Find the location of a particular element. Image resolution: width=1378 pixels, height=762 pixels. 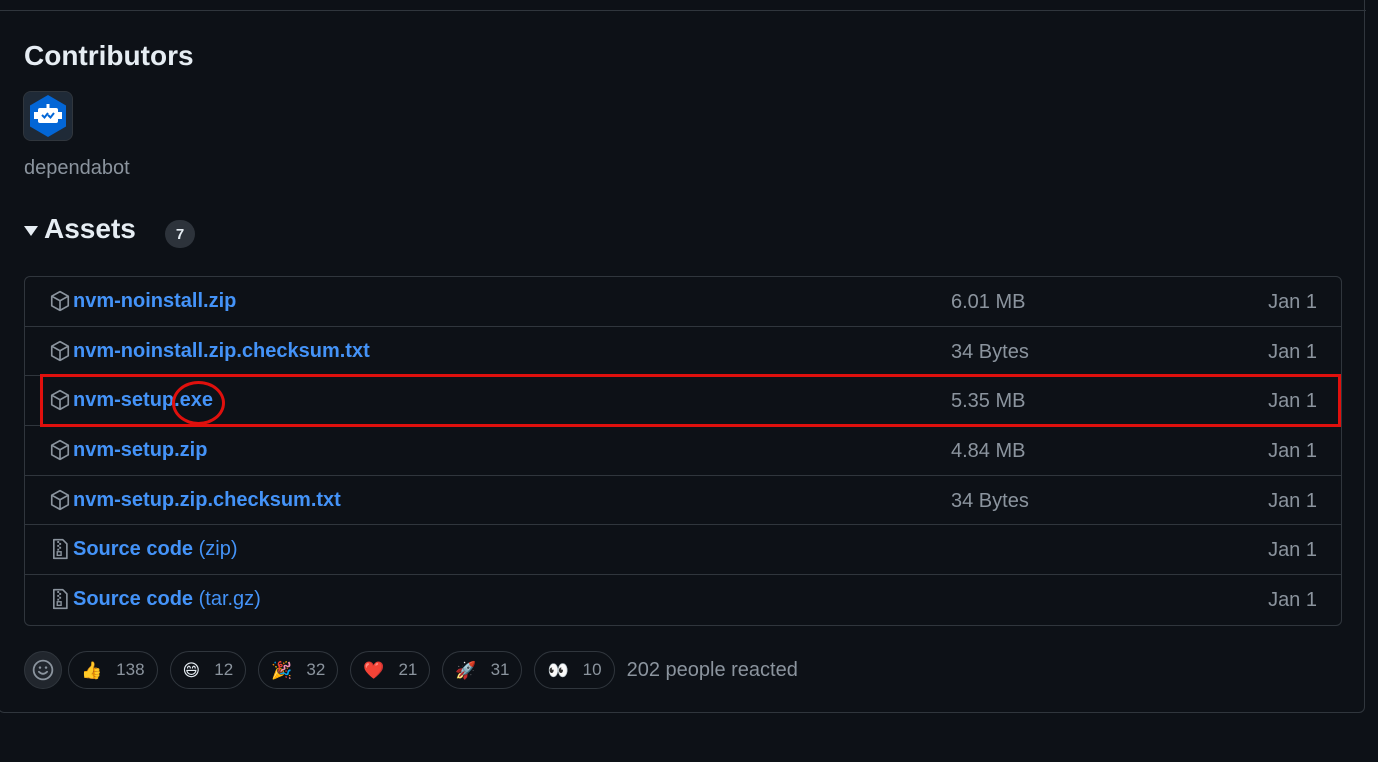

asset-download-link: nvm-setup.zip.checksum.txt is located at coordinates (207, 500).